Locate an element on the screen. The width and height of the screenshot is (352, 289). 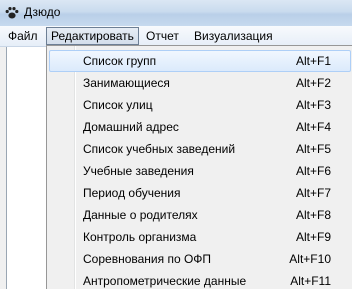
menu-item-anthropometric-data: Антропометрические данные Alt+F11 is located at coordinates (200, 279).